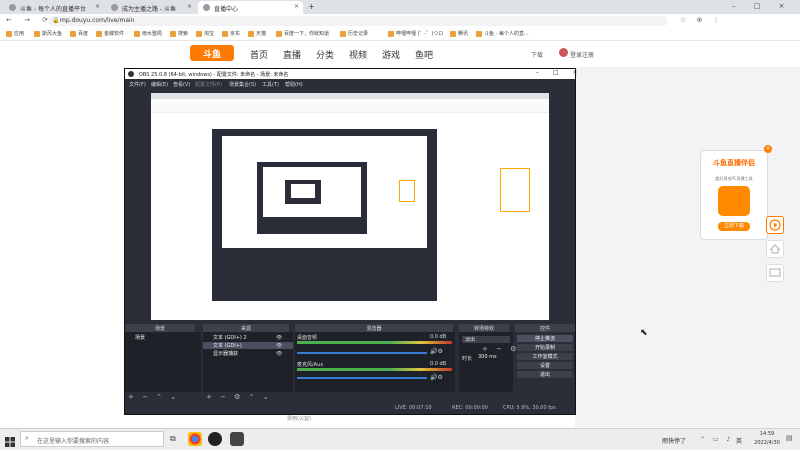 This screenshot has height=452, width=800. Describe the element at coordinates (54, 7) in the screenshot. I see `browser-tab-1: 斗鱼 - 每个人的直播平台 ×` at that location.